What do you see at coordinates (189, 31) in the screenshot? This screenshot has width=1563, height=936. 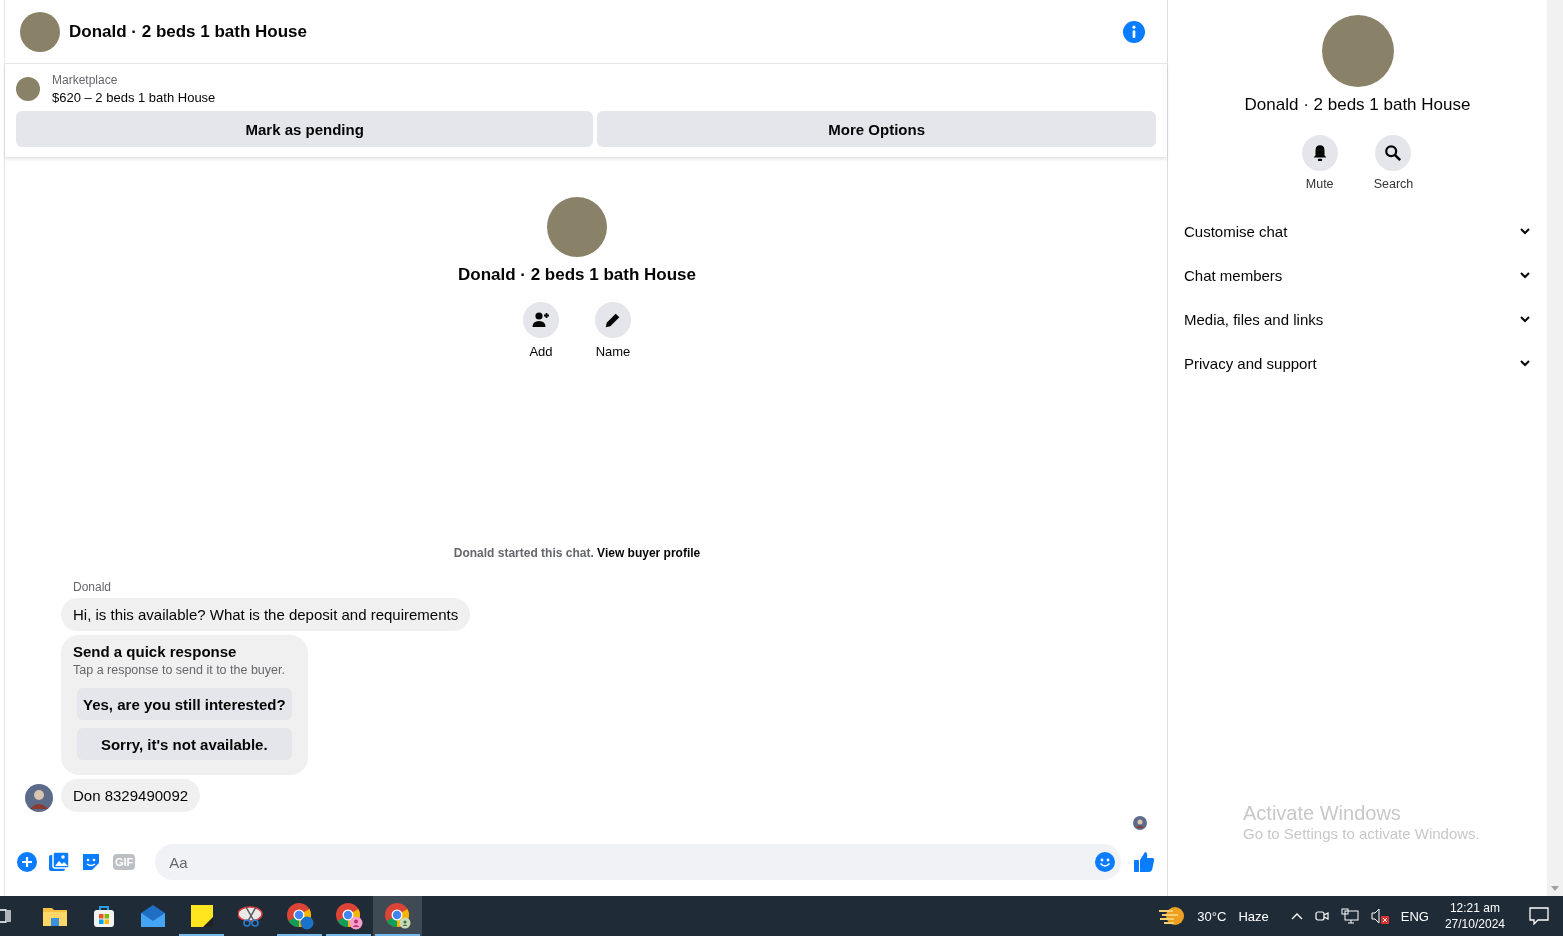 I see `chat-title: Donald · 2 beds 1 bath House` at bounding box center [189, 31].